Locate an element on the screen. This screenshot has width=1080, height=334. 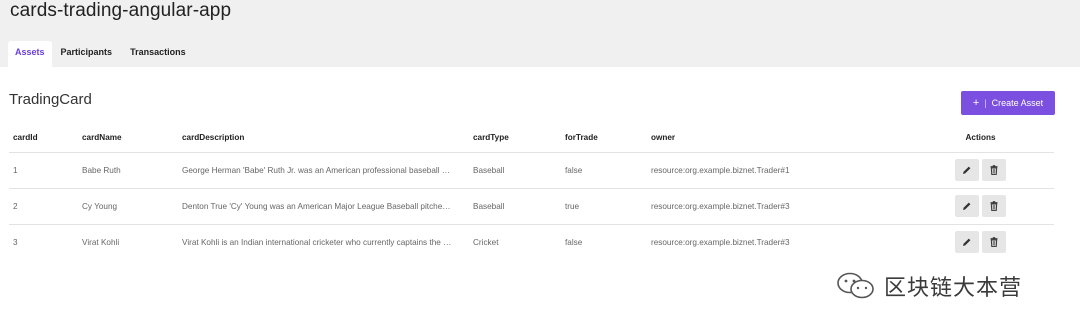
cell-cardname: Babe Ruth is located at coordinates (128, 169).